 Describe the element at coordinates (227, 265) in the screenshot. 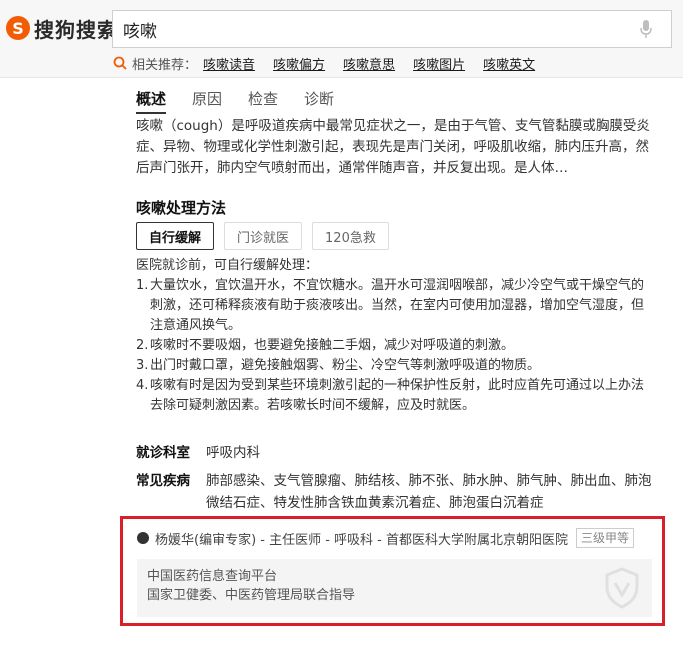

I see `advice-intro: 医院就诊前，可自行缓解处理：` at that location.